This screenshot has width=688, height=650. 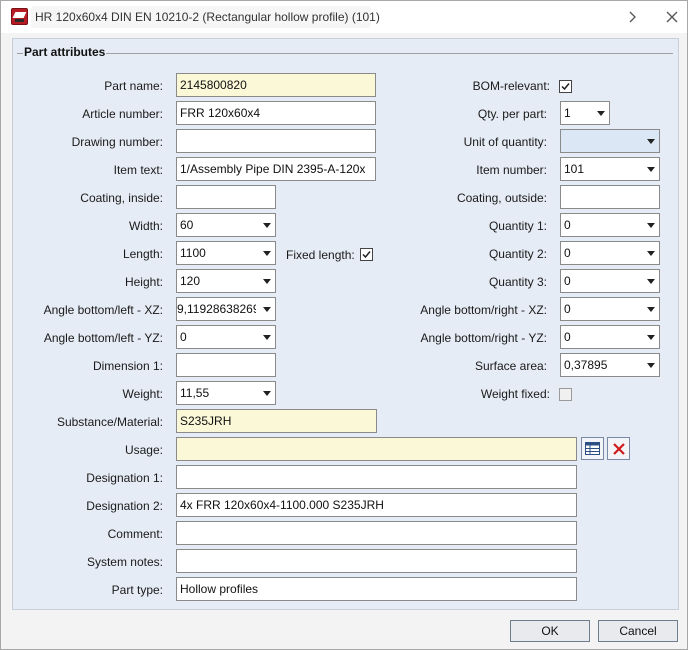 What do you see at coordinates (610, 281) in the screenshot?
I see `quantity3-combo: 0` at bounding box center [610, 281].